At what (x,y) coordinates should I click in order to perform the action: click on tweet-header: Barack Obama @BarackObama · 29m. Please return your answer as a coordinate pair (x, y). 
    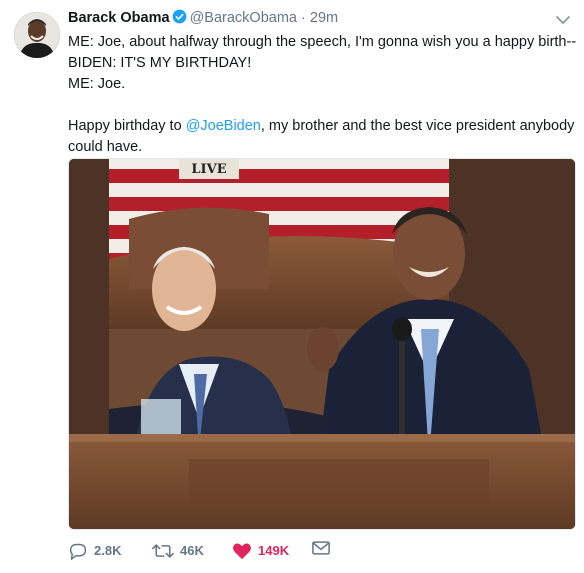
    Looking at the image, I should click on (326, 18).